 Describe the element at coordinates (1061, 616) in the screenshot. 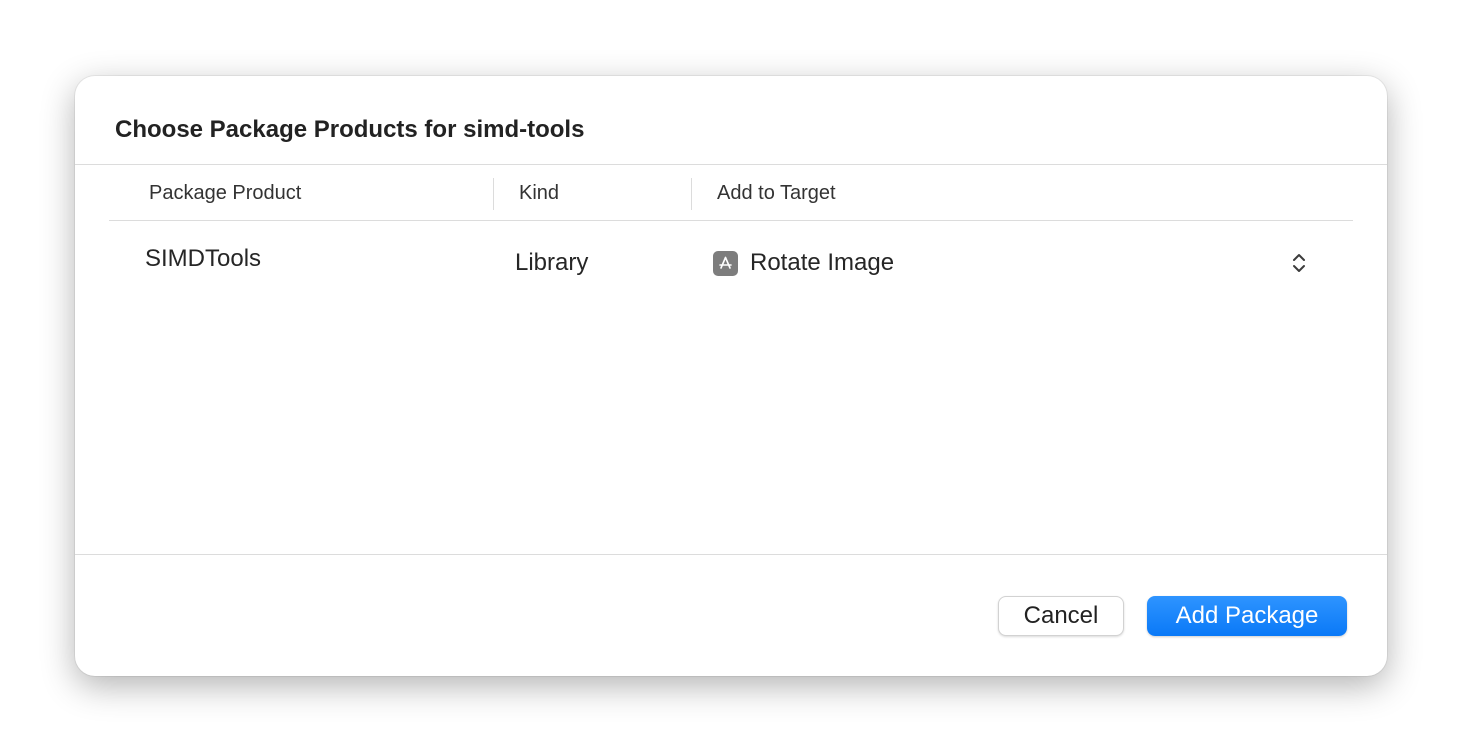

I see `cancel-button: Cancel` at that location.